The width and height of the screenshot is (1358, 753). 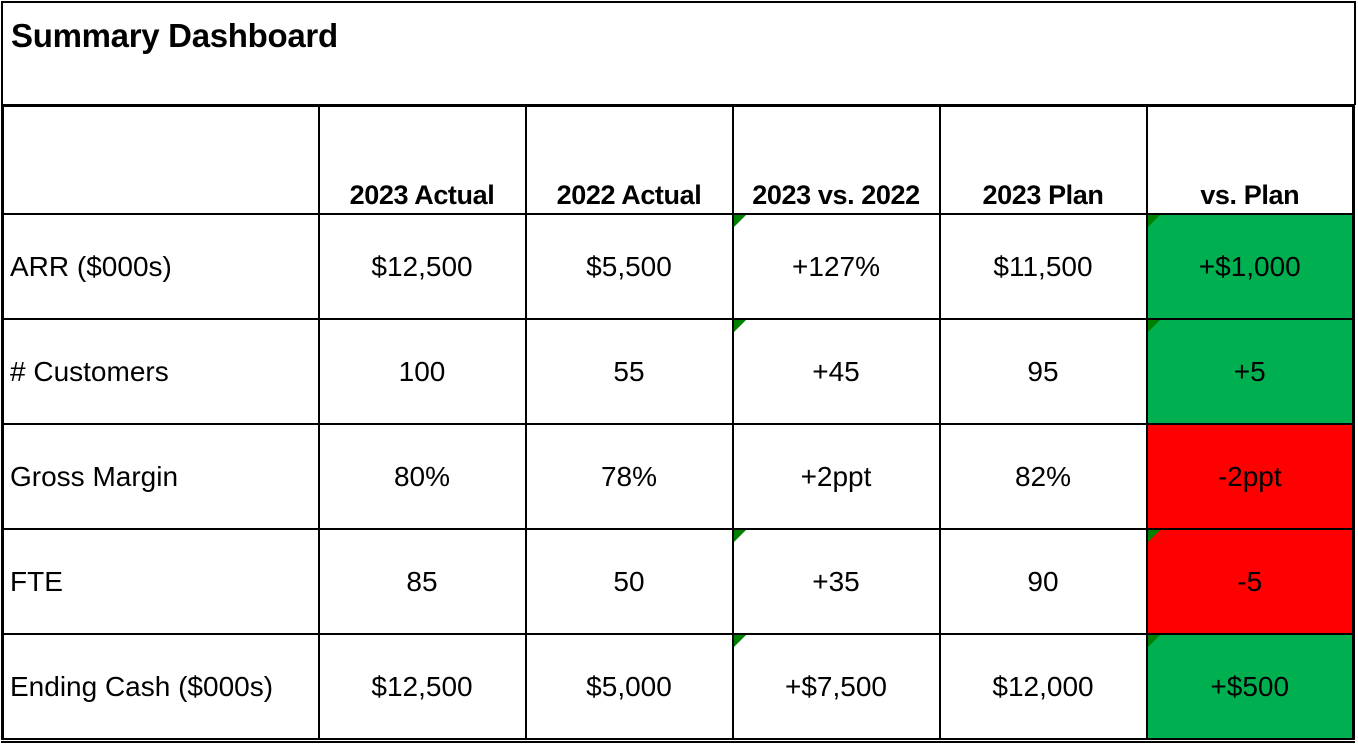 I want to click on cell-2023-vs-2022: +45, so click(x=836, y=371).